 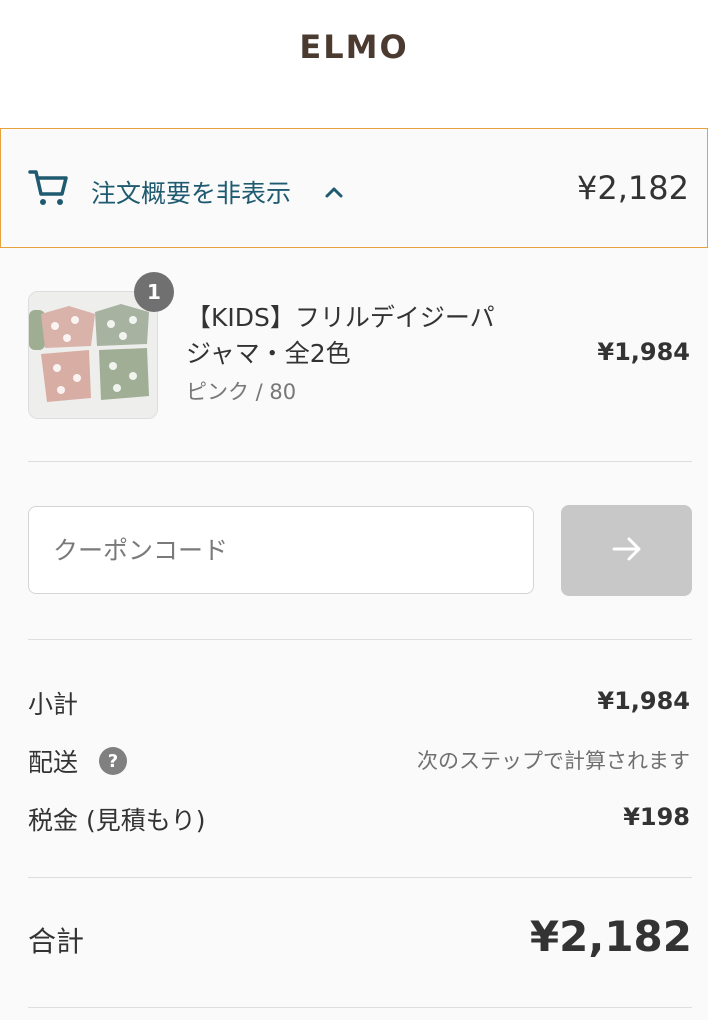 What do you see at coordinates (334, 192) in the screenshot?
I see `chevron-up-icon` at bounding box center [334, 192].